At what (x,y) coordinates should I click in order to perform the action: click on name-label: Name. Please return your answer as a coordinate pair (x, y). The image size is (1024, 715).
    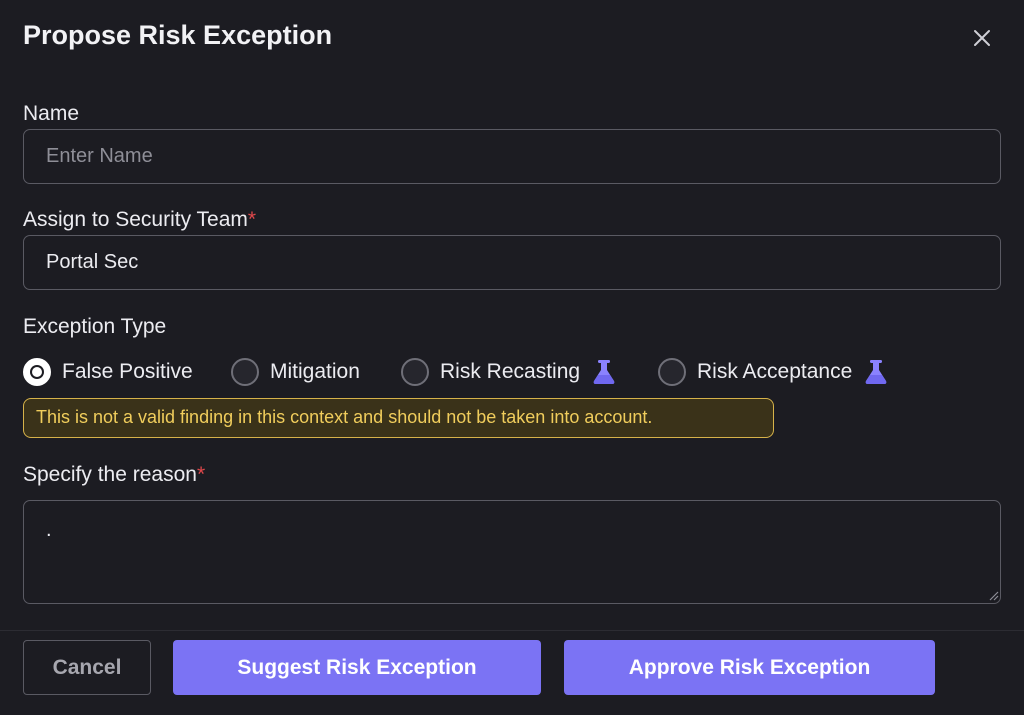
    Looking at the image, I should click on (51, 113).